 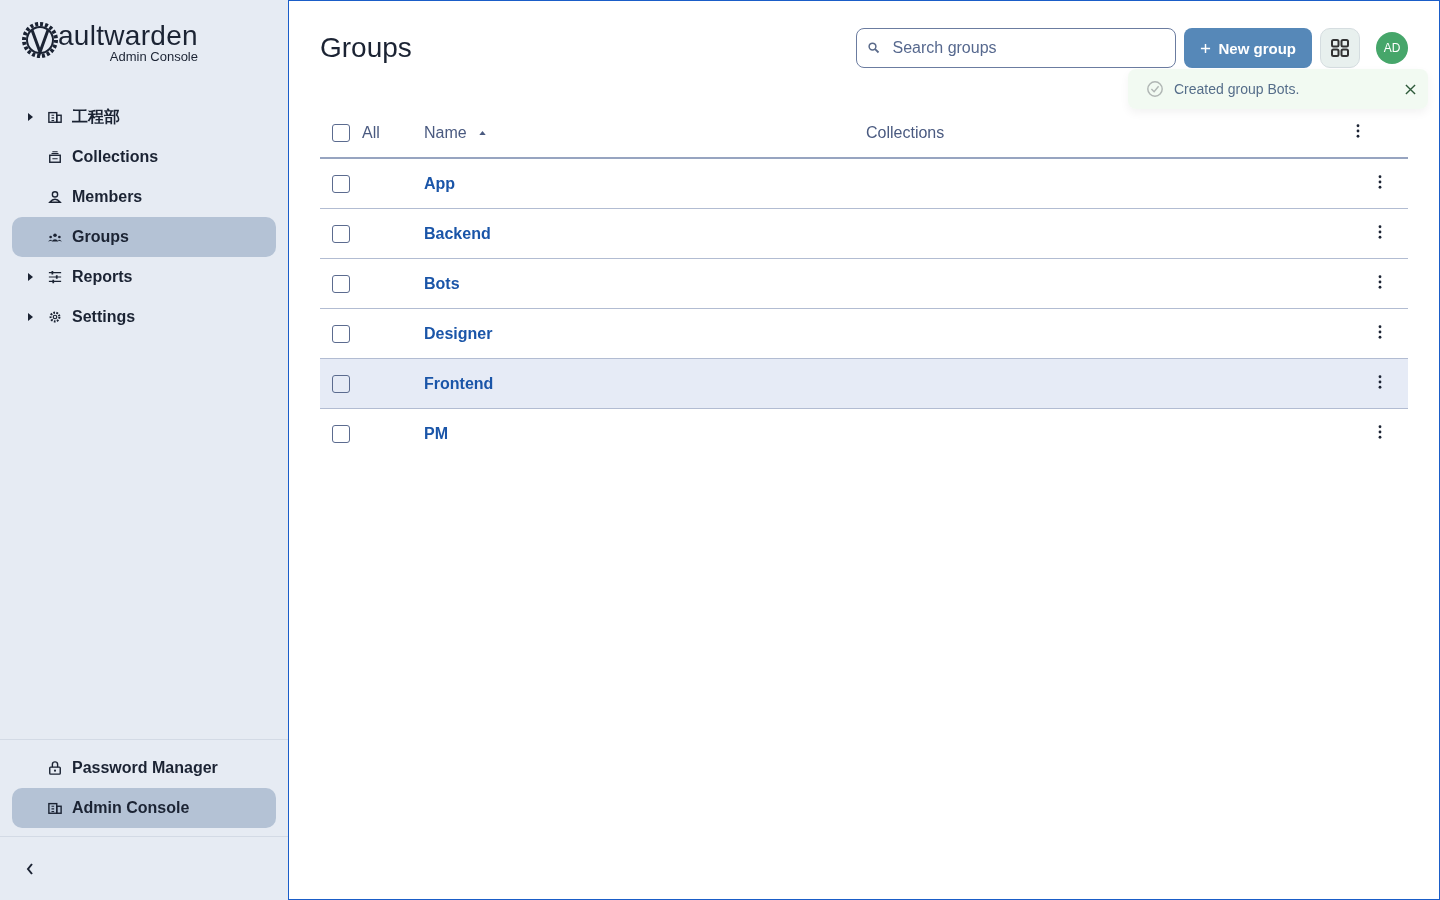 I want to click on toast-message: Created group Bots., so click(x=1237, y=89).